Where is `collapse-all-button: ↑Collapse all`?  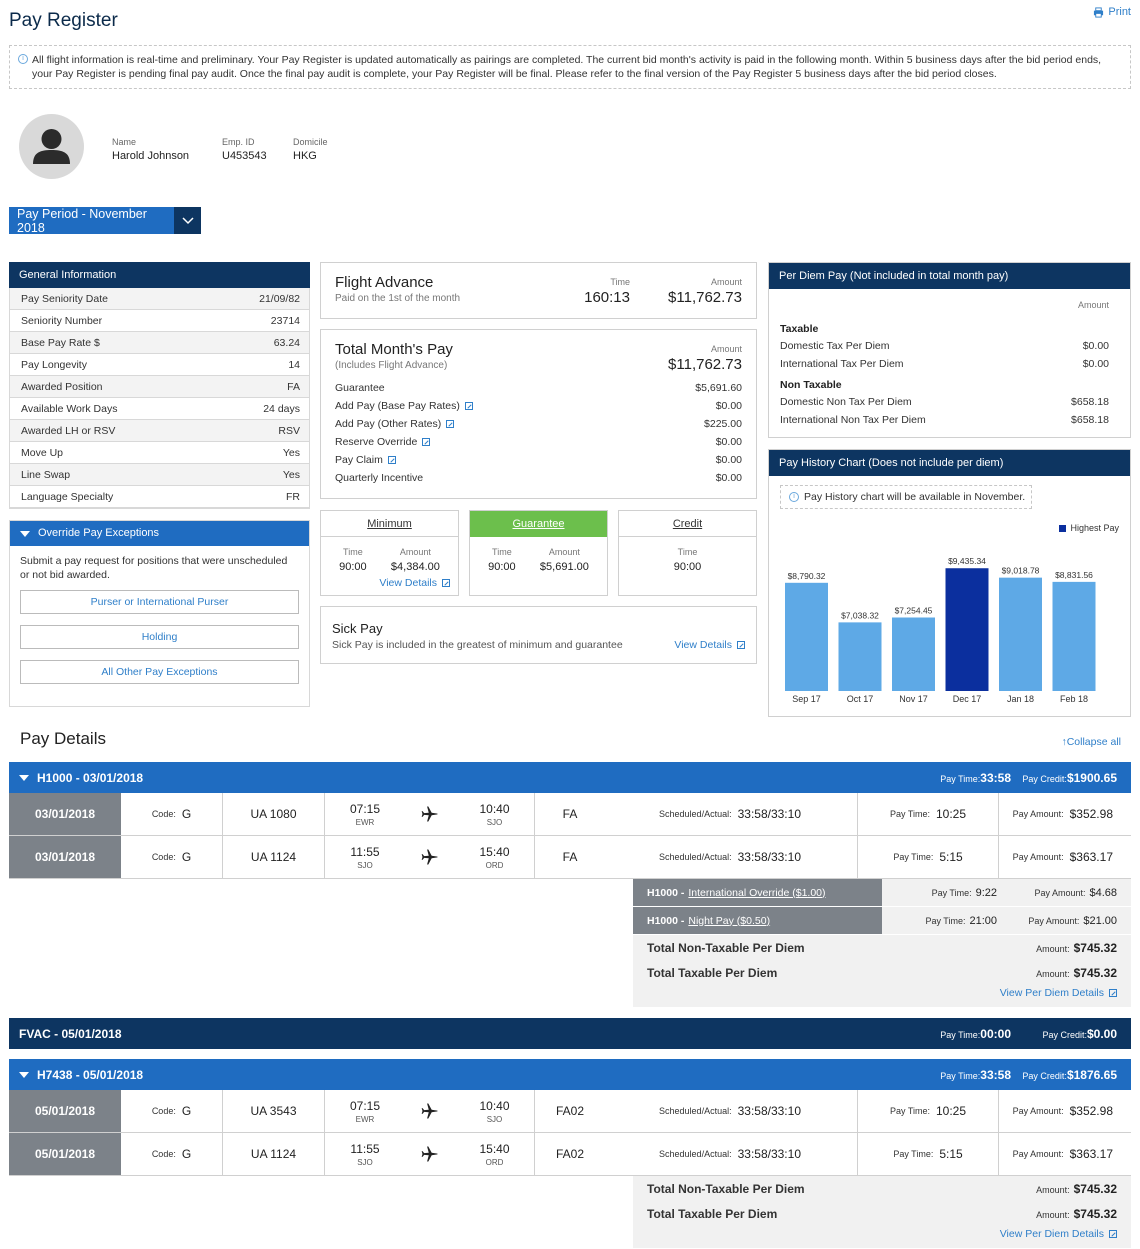
collapse-all-button: ↑Collapse all is located at coordinates (1091, 742).